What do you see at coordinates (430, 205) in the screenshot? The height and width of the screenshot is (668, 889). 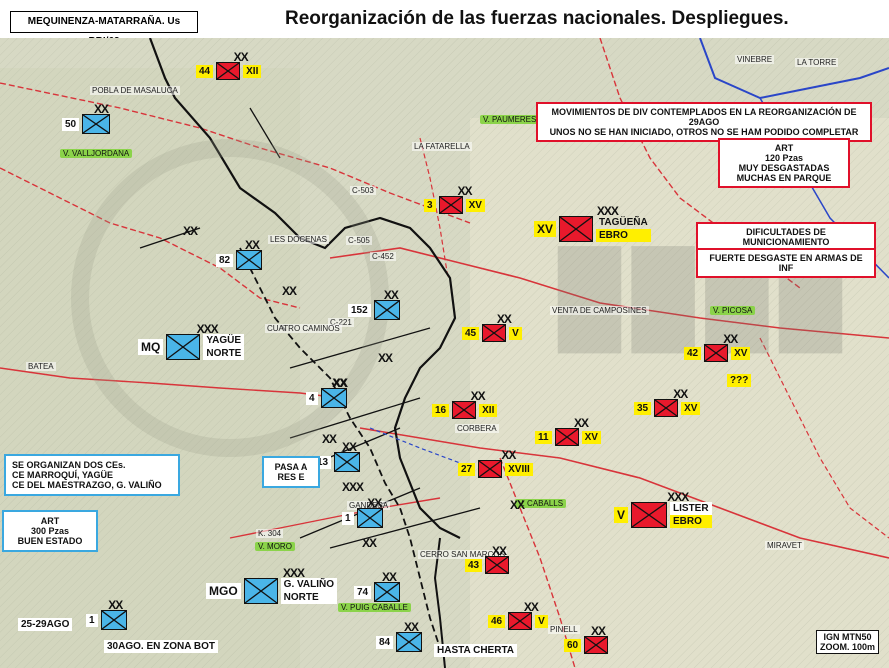 I see `unit-number: 3` at bounding box center [430, 205].